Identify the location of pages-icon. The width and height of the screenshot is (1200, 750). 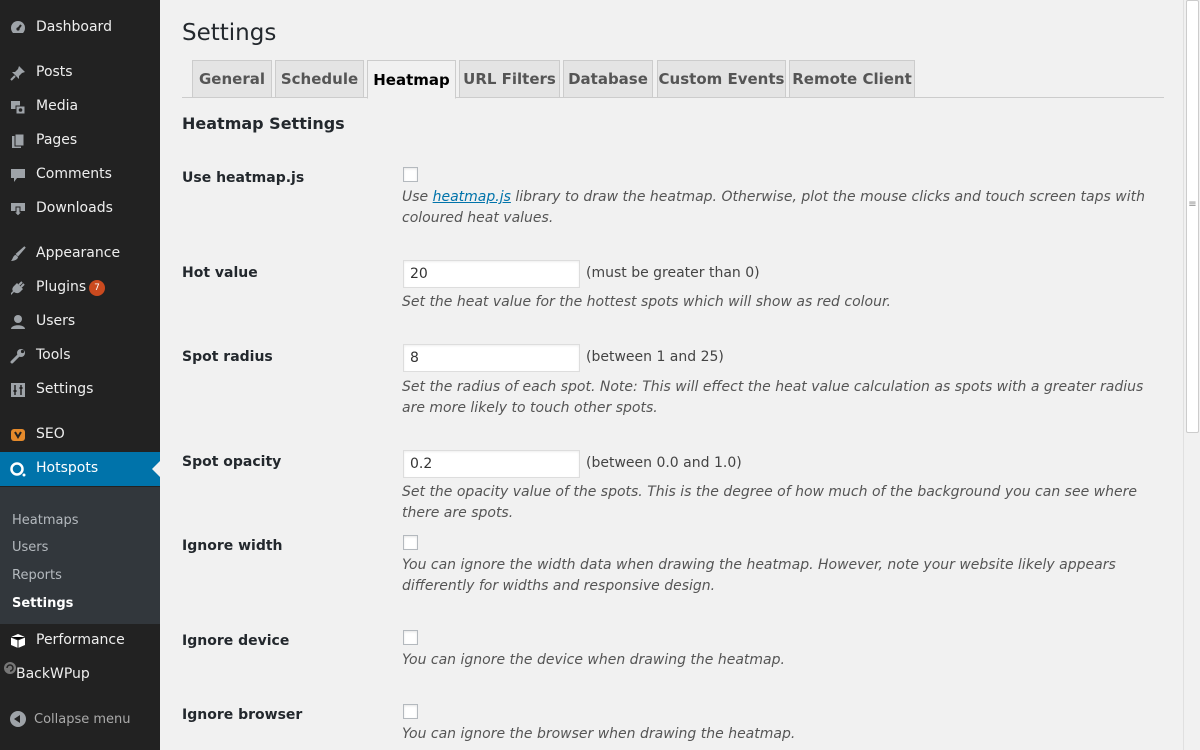
(18, 141).